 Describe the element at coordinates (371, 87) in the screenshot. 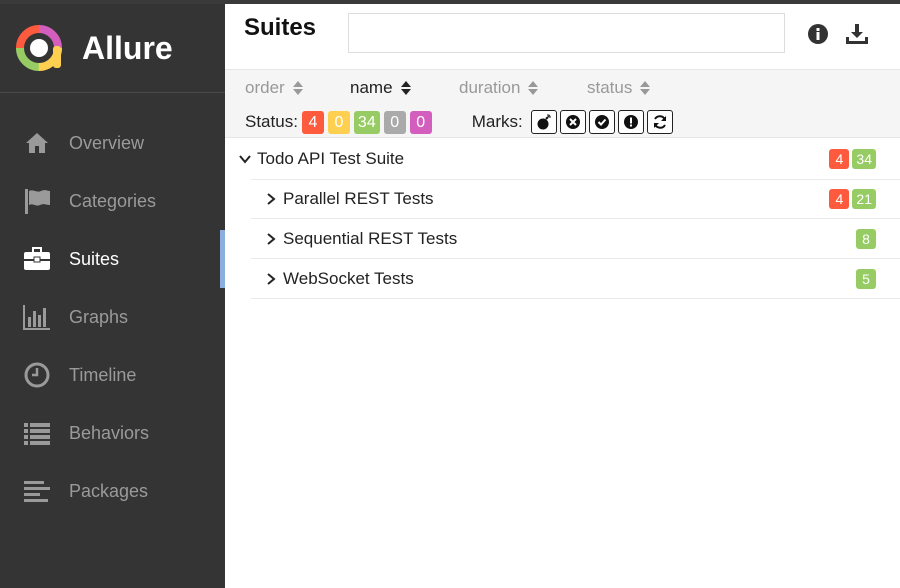

I see `sort-name-label: name` at that location.